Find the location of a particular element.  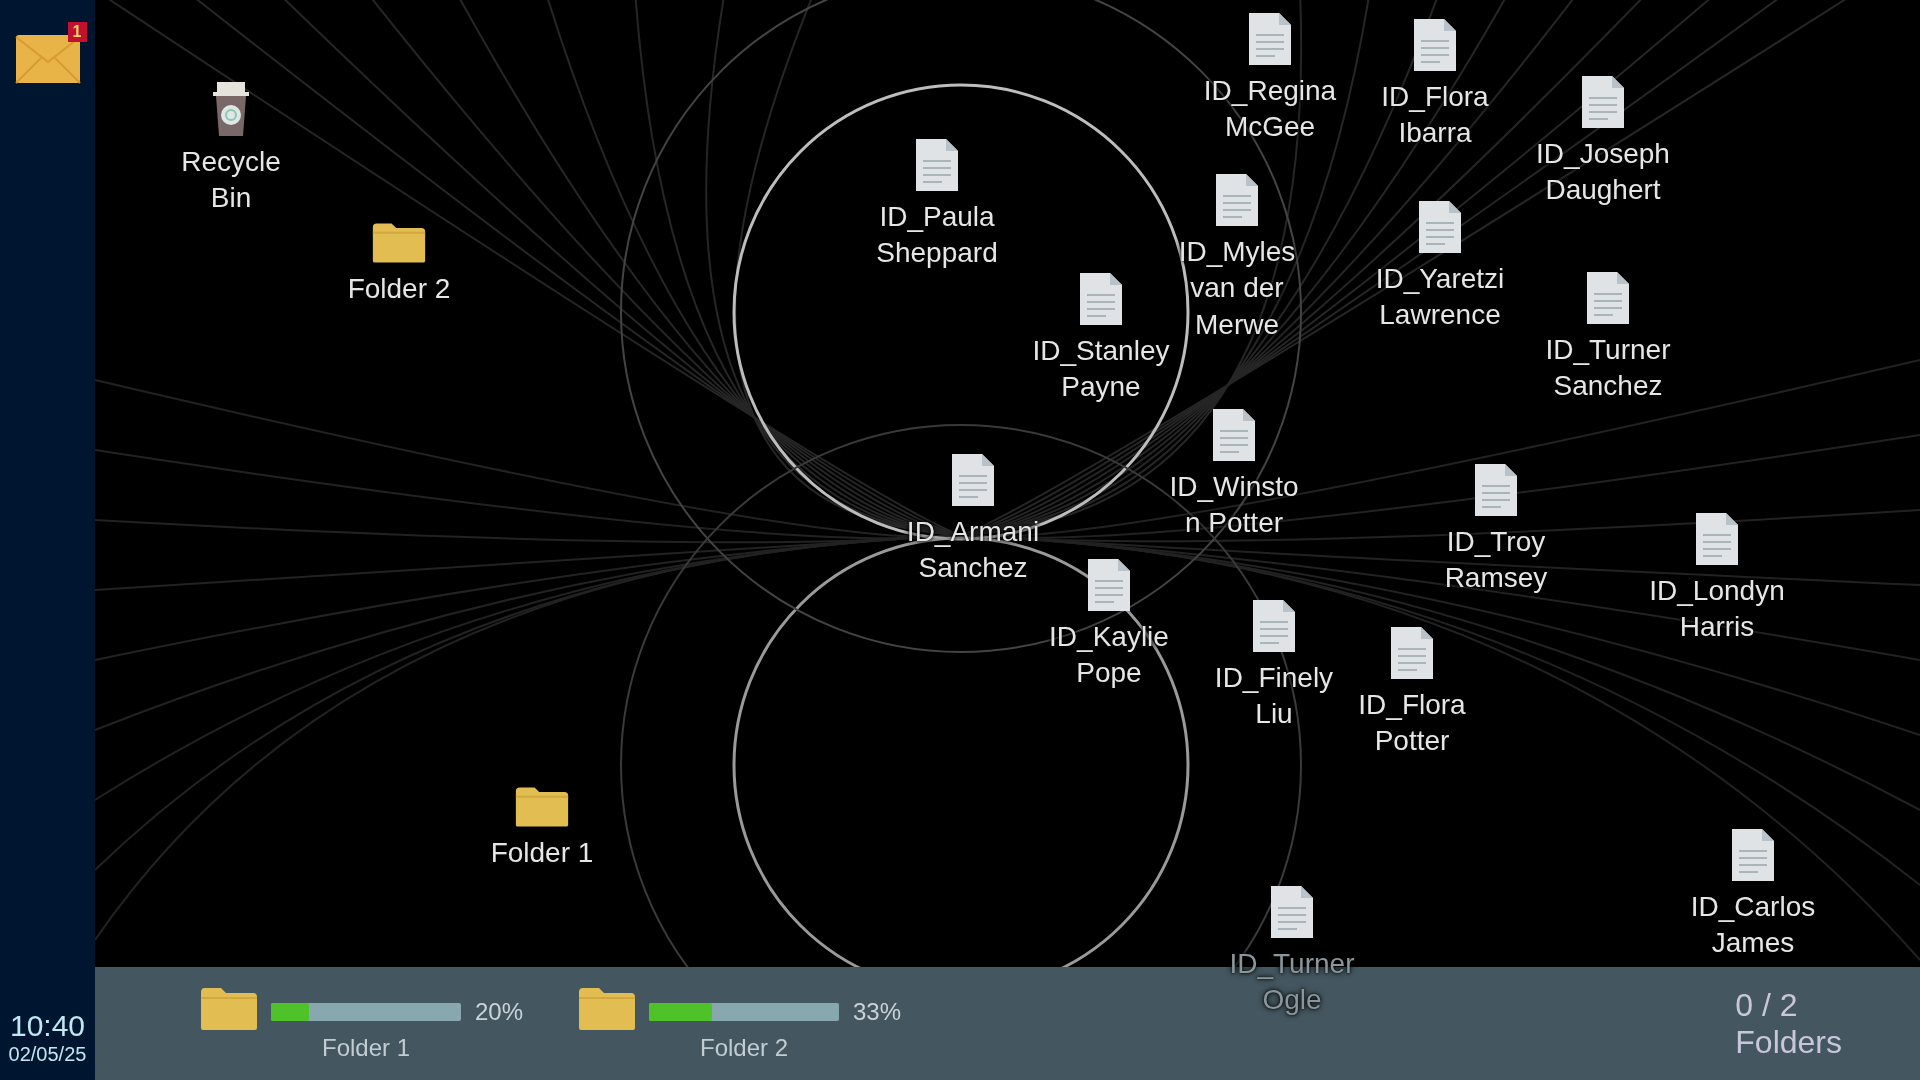

folder-name: Folder 2 is located at coordinates (743, 1047).